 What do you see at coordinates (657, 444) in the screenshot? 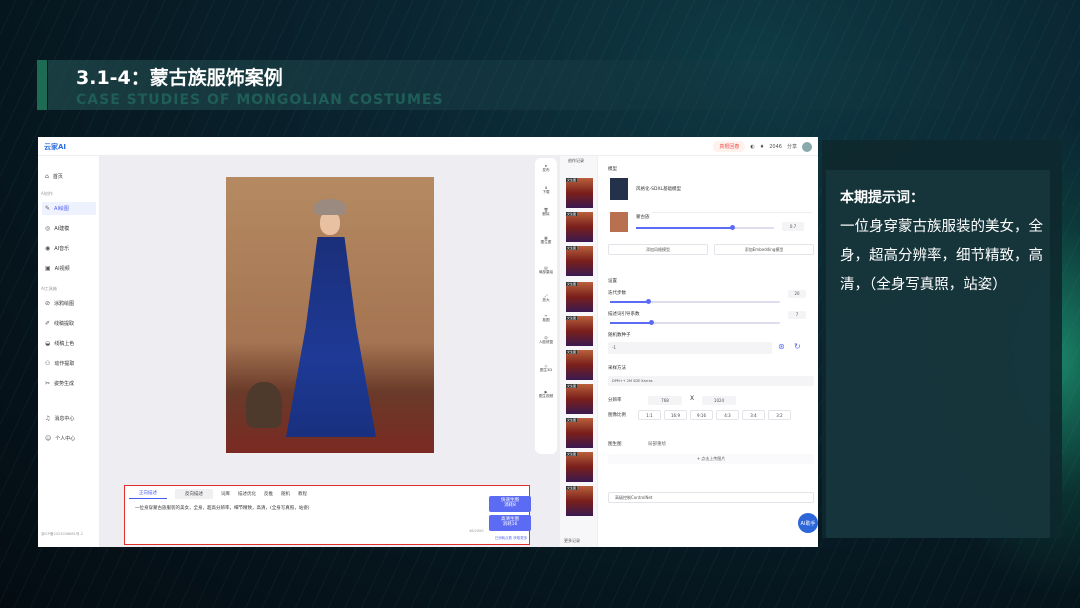
I see `tab-inpaint: 局部重绘` at bounding box center [657, 444].